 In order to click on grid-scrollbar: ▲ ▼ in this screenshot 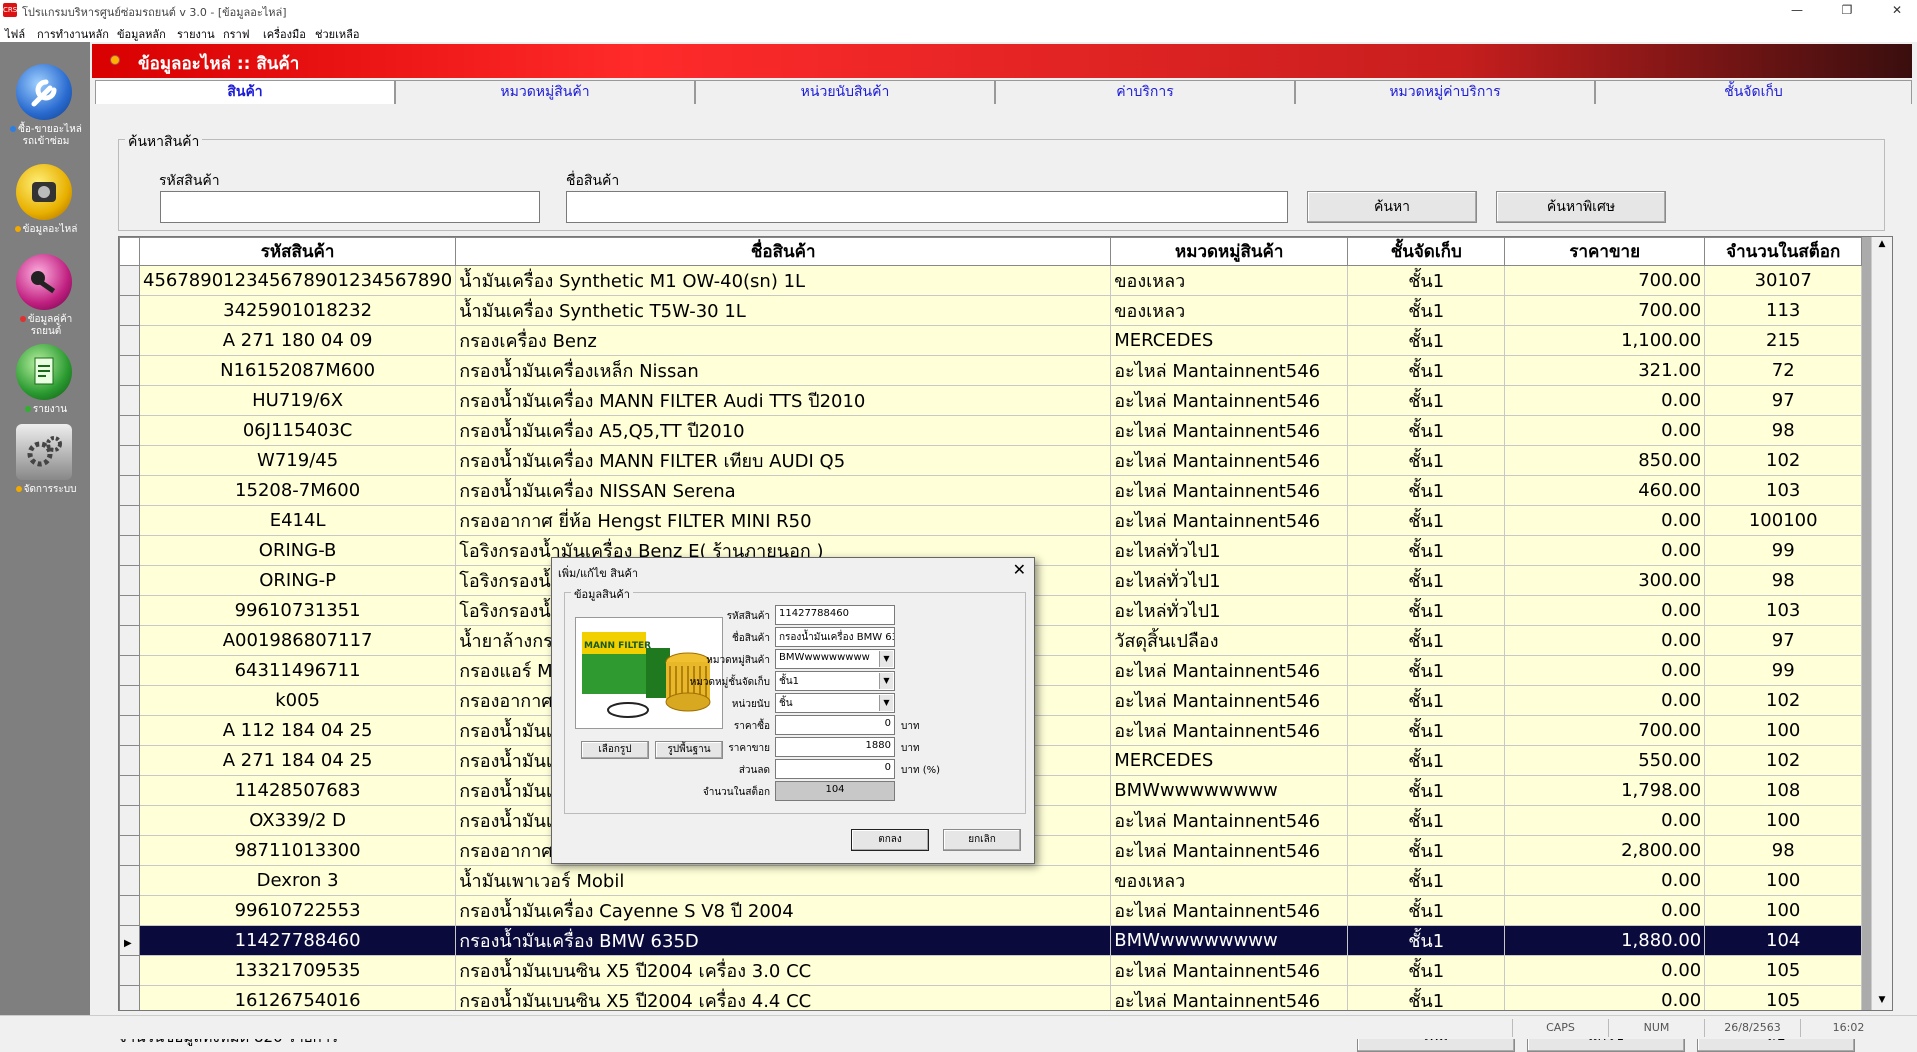, I will do `click(1881, 623)`.